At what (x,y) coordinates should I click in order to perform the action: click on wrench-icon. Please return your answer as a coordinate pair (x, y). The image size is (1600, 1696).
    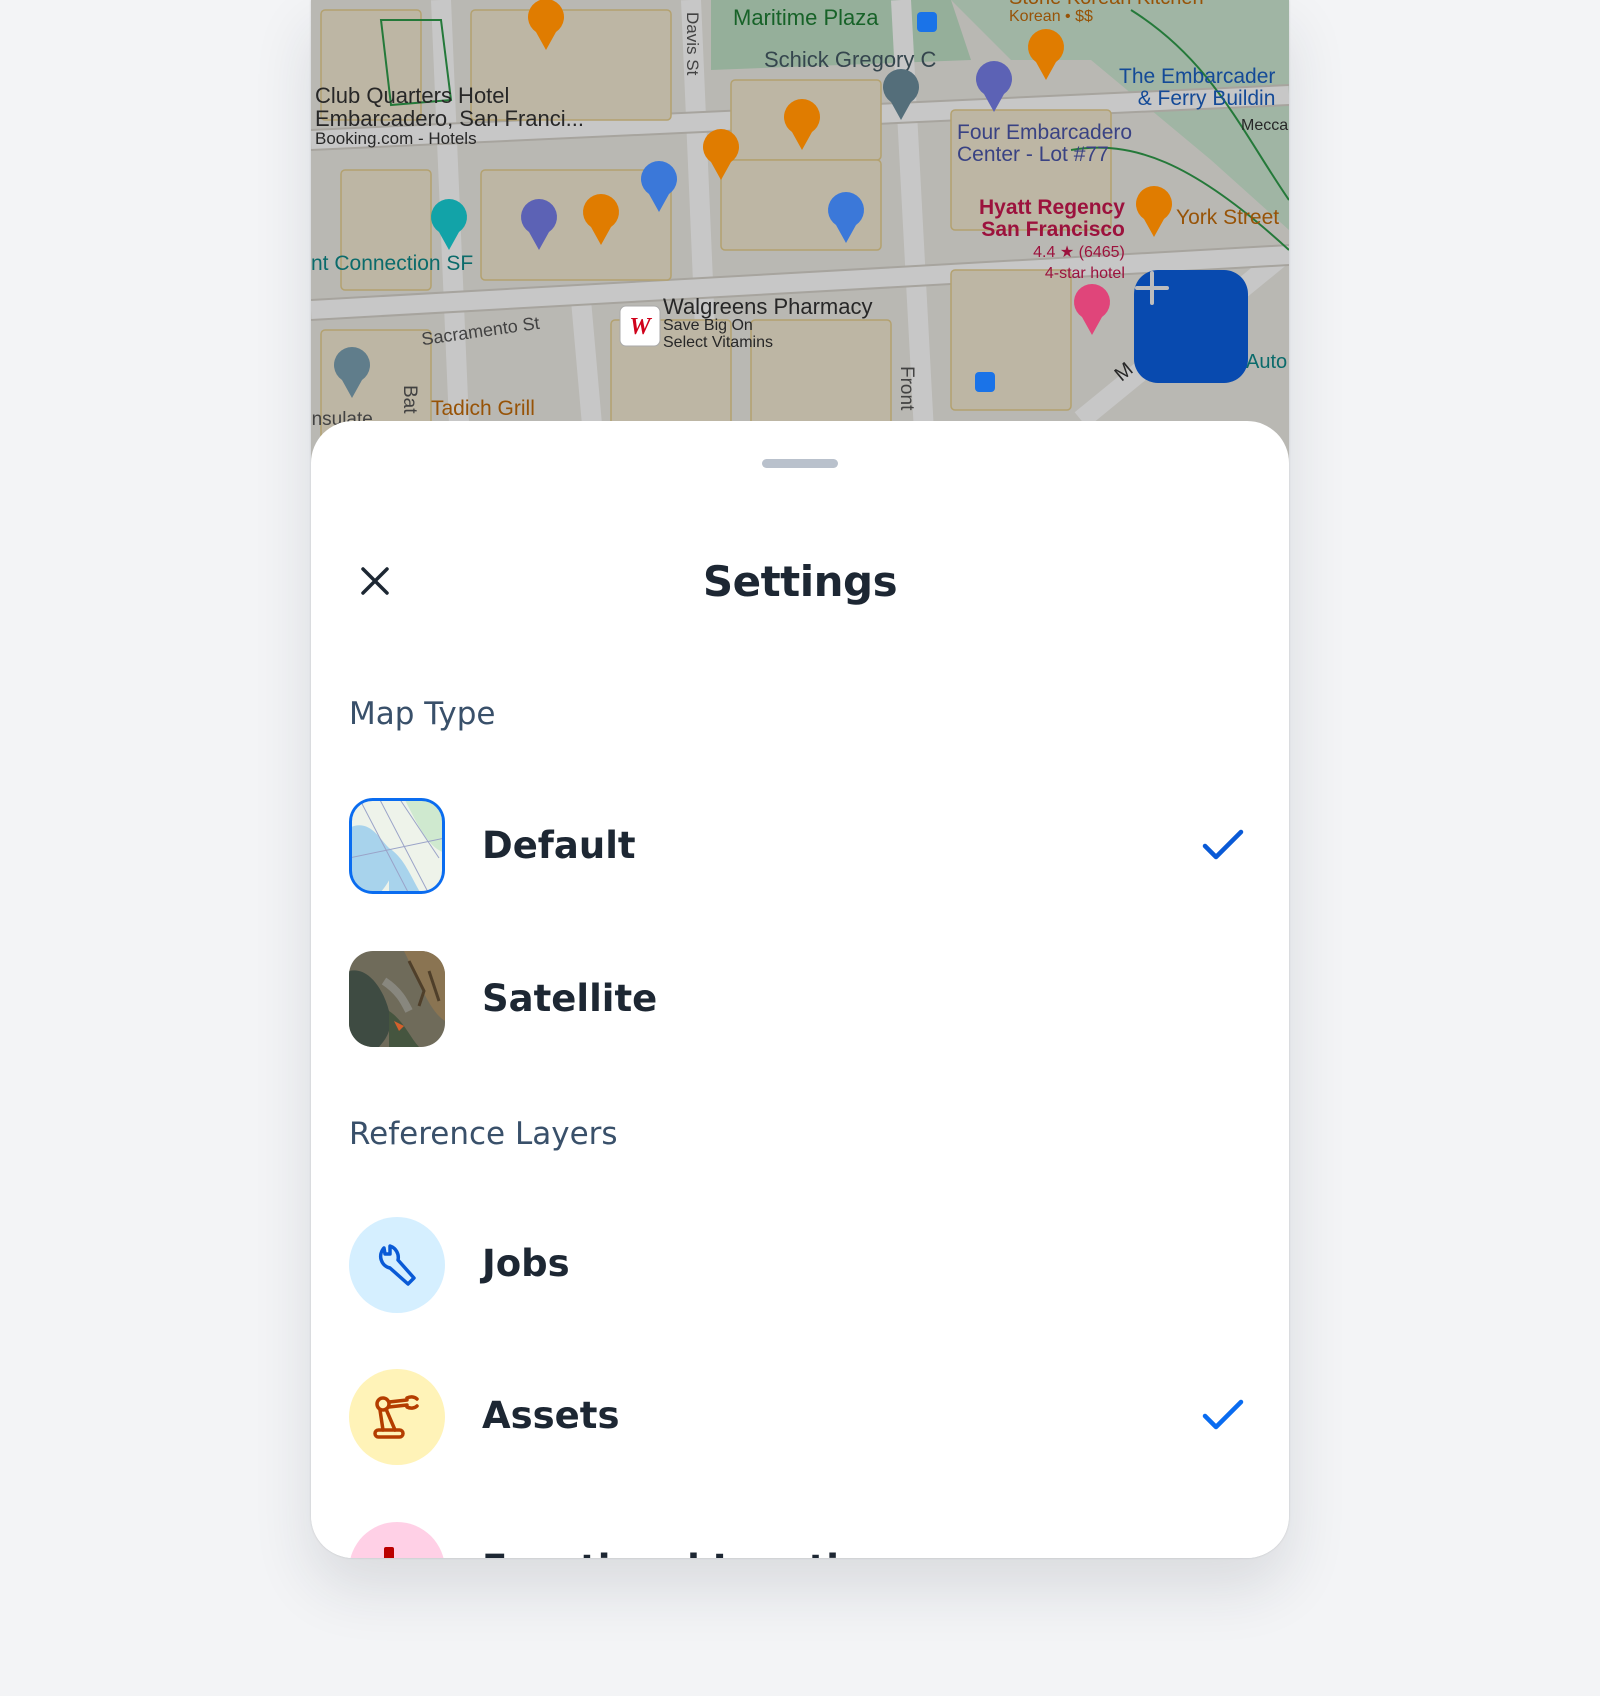
    Looking at the image, I should click on (397, 1265).